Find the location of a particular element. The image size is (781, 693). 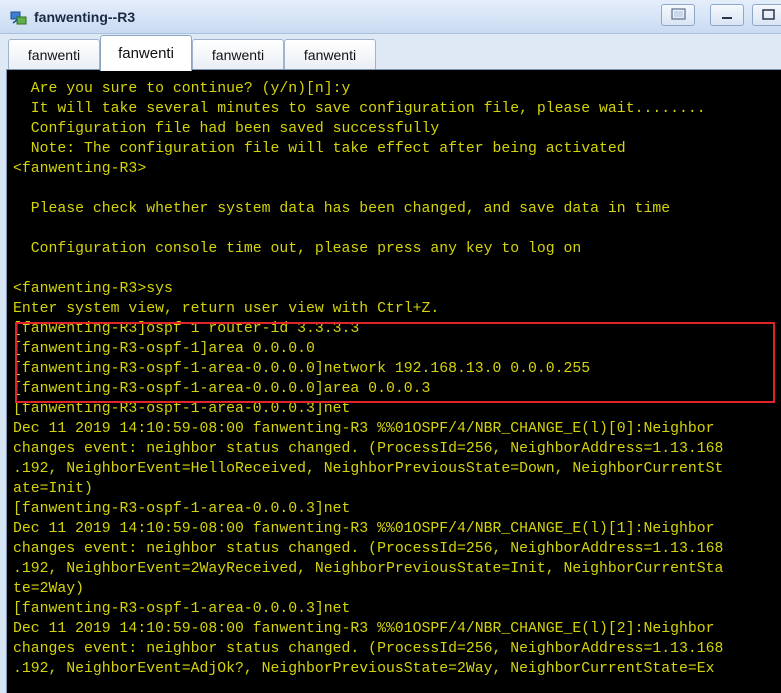

session-tab-strip: fanwenti fanwenti fanwenti fanwenti is located at coordinates (390, 52).